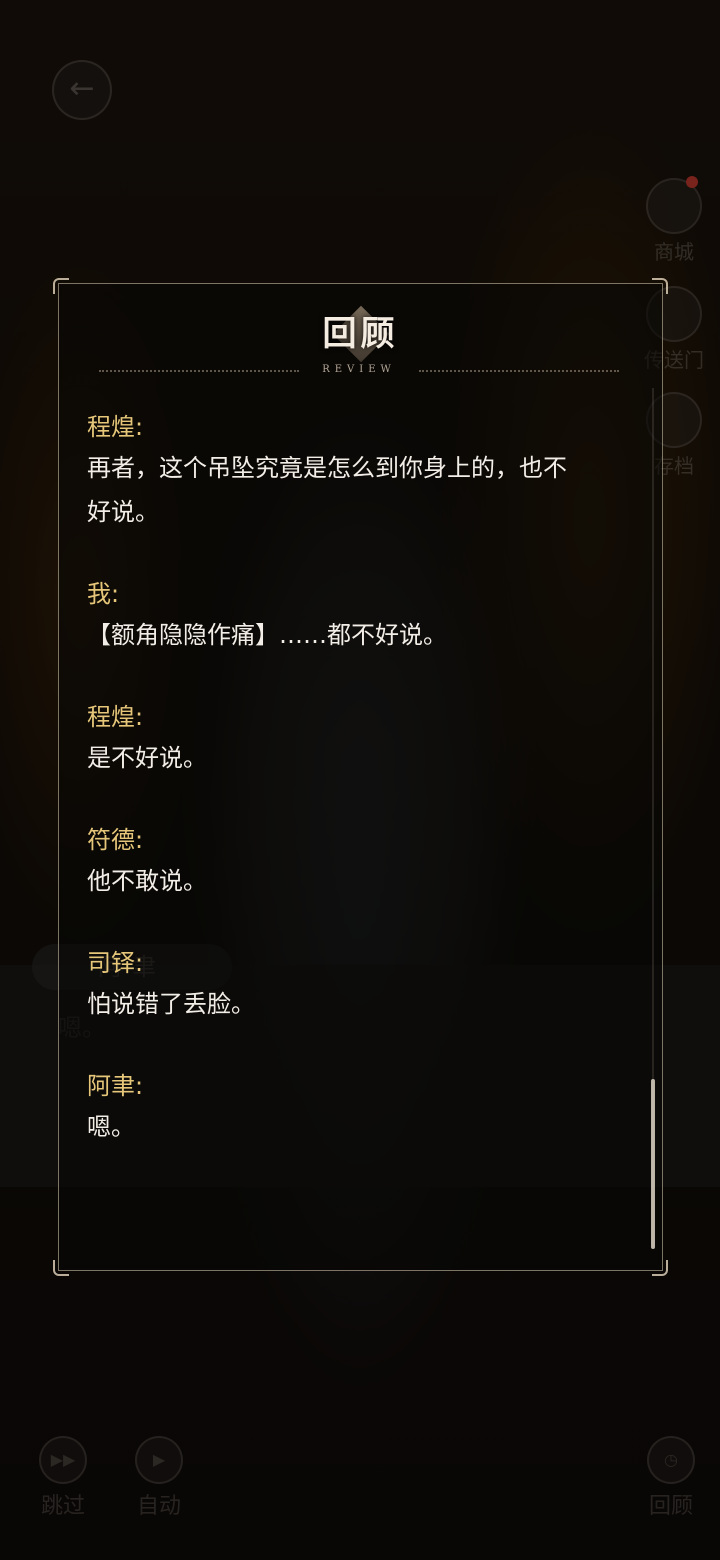 The height and width of the screenshot is (1560, 720). I want to click on log-entry: 程煌: 是不好说。, so click(357, 741).